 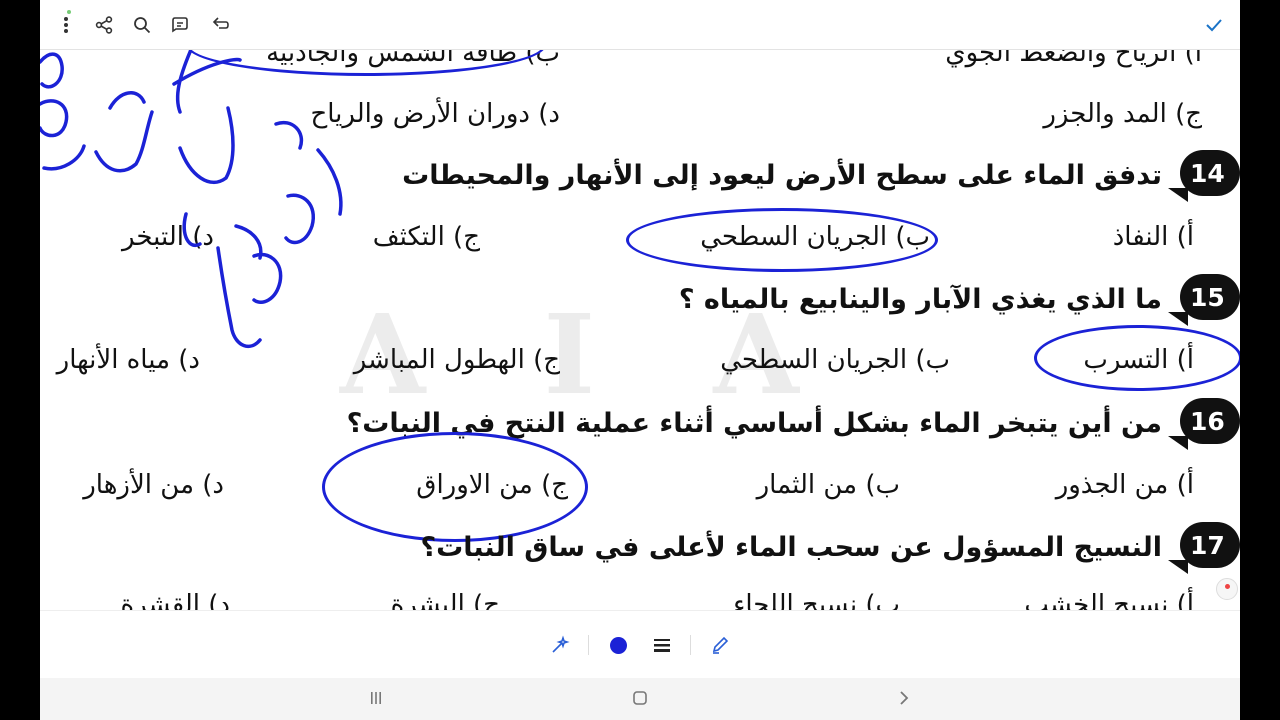 What do you see at coordinates (180, 25) in the screenshot?
I see `chat-icon` at bounding box center [180, 25].